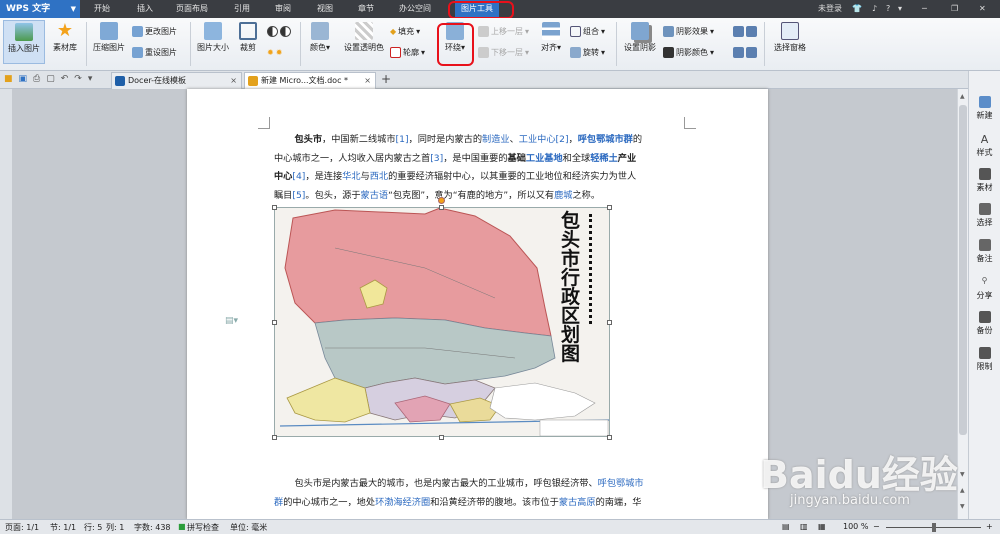  I want to click on sidebar-item-style: A 样式, so click(984, 145).